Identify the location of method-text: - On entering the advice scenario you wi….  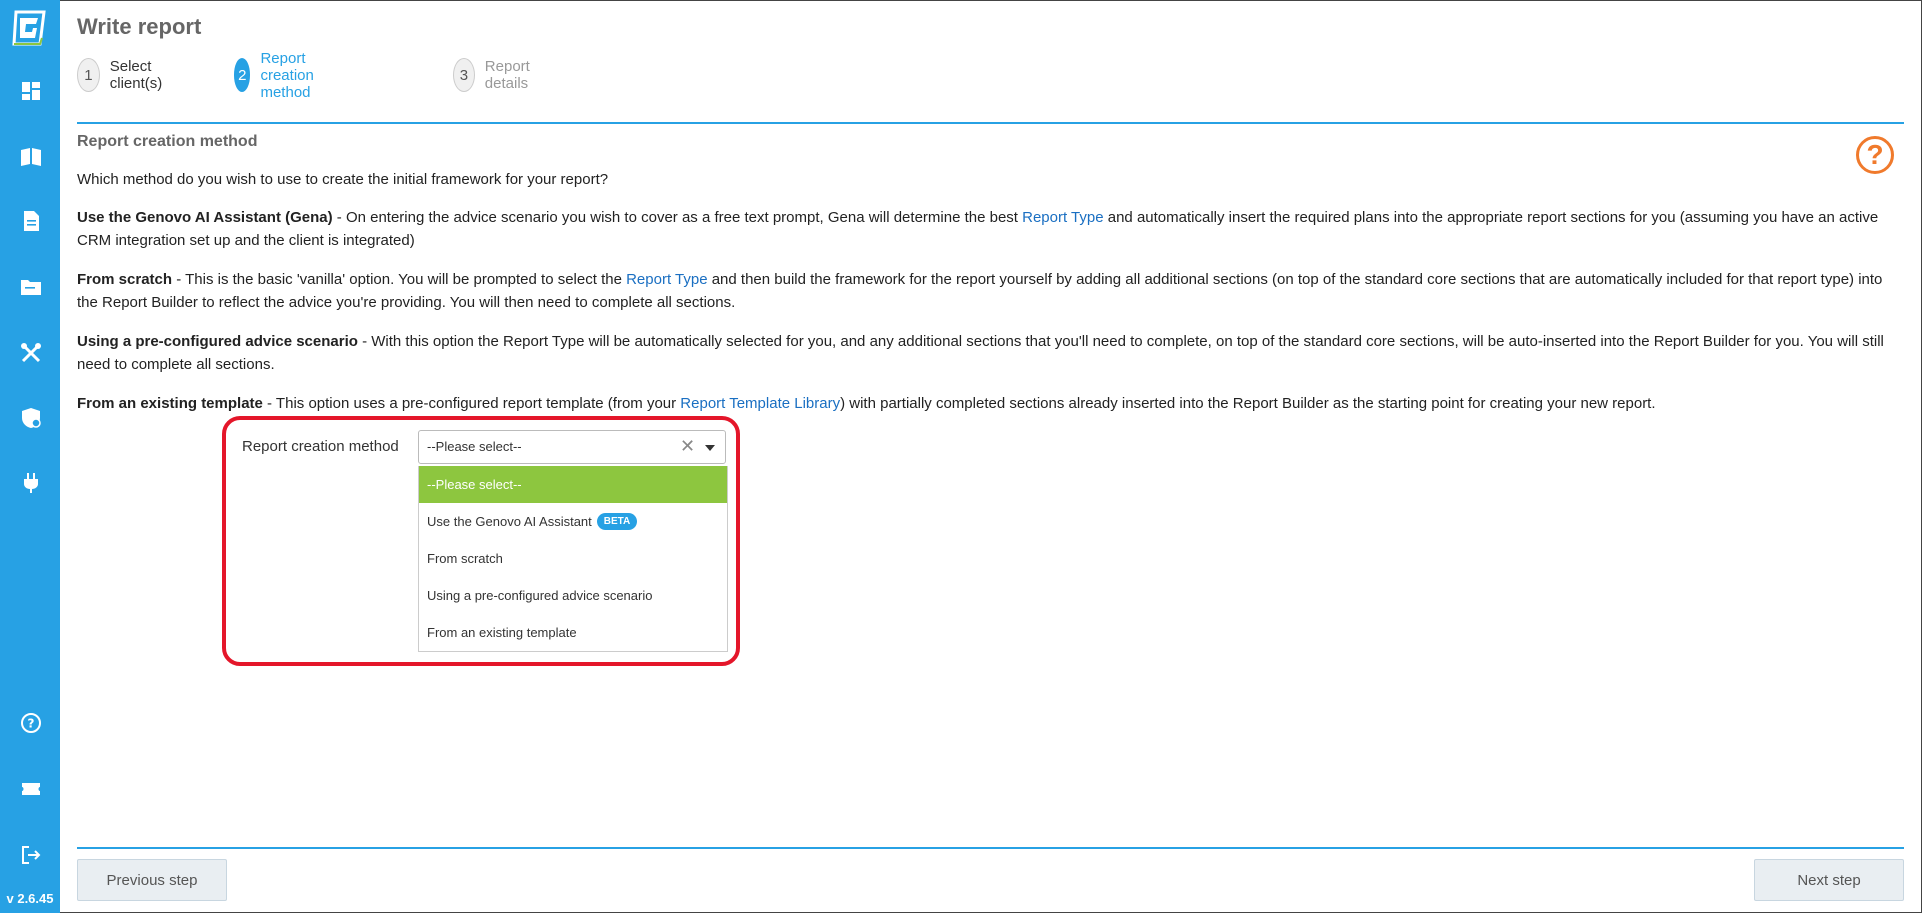
(677, 217).